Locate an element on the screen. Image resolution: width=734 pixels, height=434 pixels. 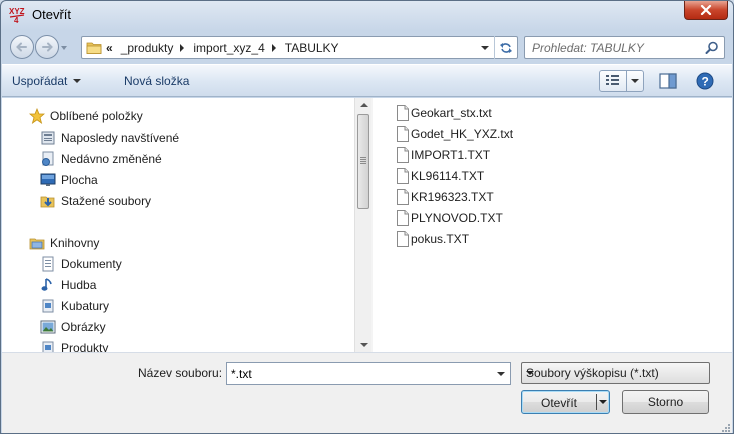
nav-favorites-label: Oblíbené položky is located at coordinates (96, 116).